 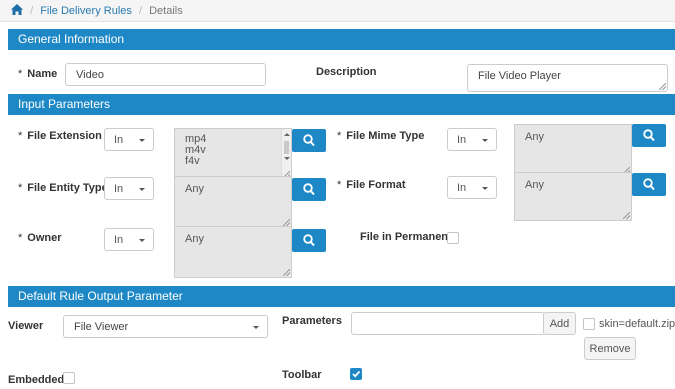 I want to click on description-label: Description, so click(x=346, y=72).